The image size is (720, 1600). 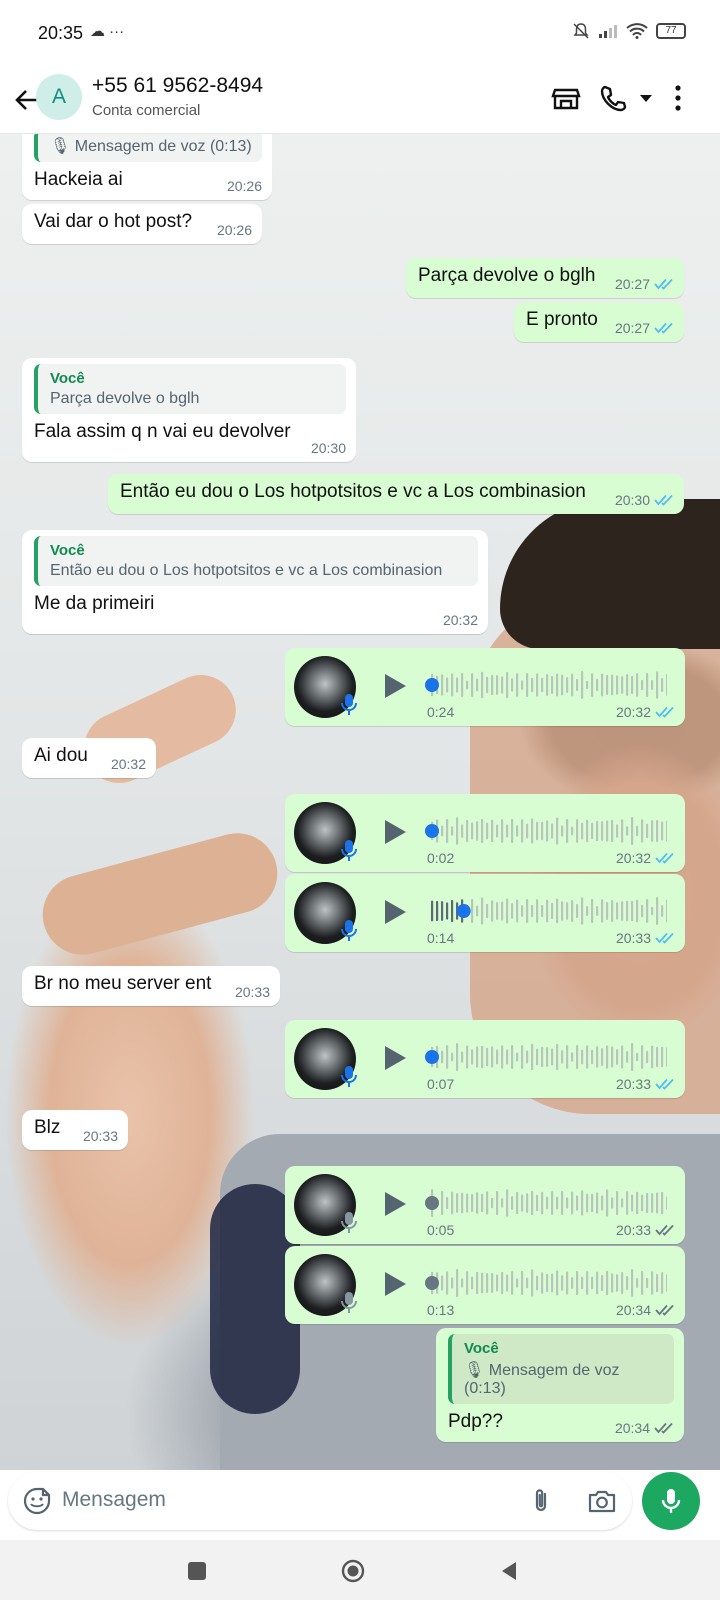 What do you see at coordinates (142, 224) in the screenshot?
I see `message-bubble-in: Vai dar o hot post? 20:26` at bounding box center [142, 224].